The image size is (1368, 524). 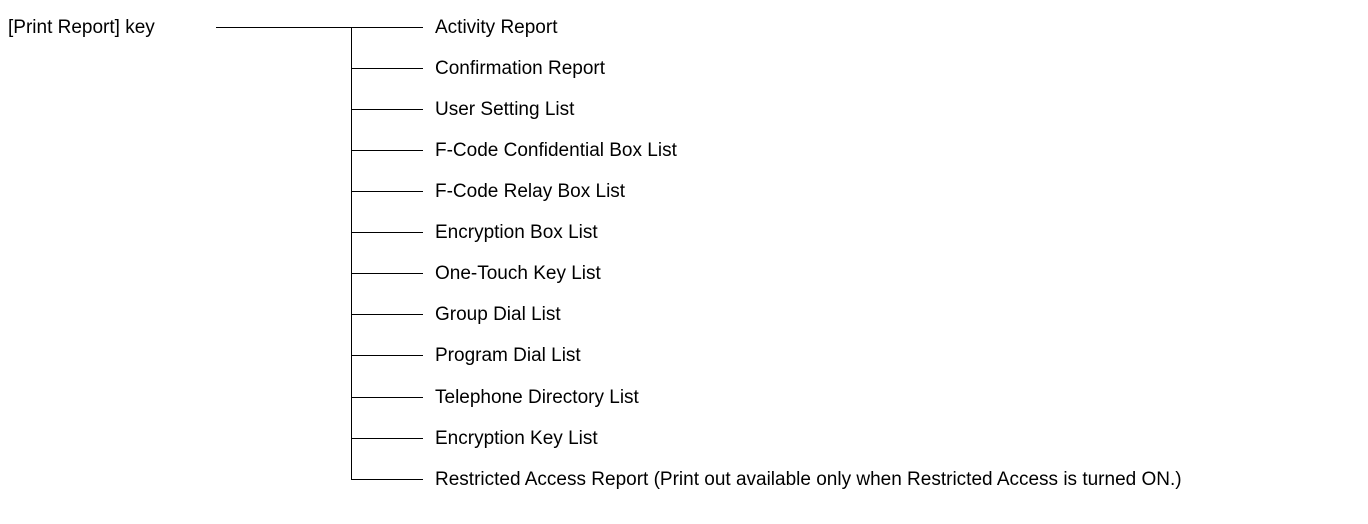 I want to click on tree-item-fcode-confidential-box-list: F-Code Confidential Box List, so click(x=556, y=150).